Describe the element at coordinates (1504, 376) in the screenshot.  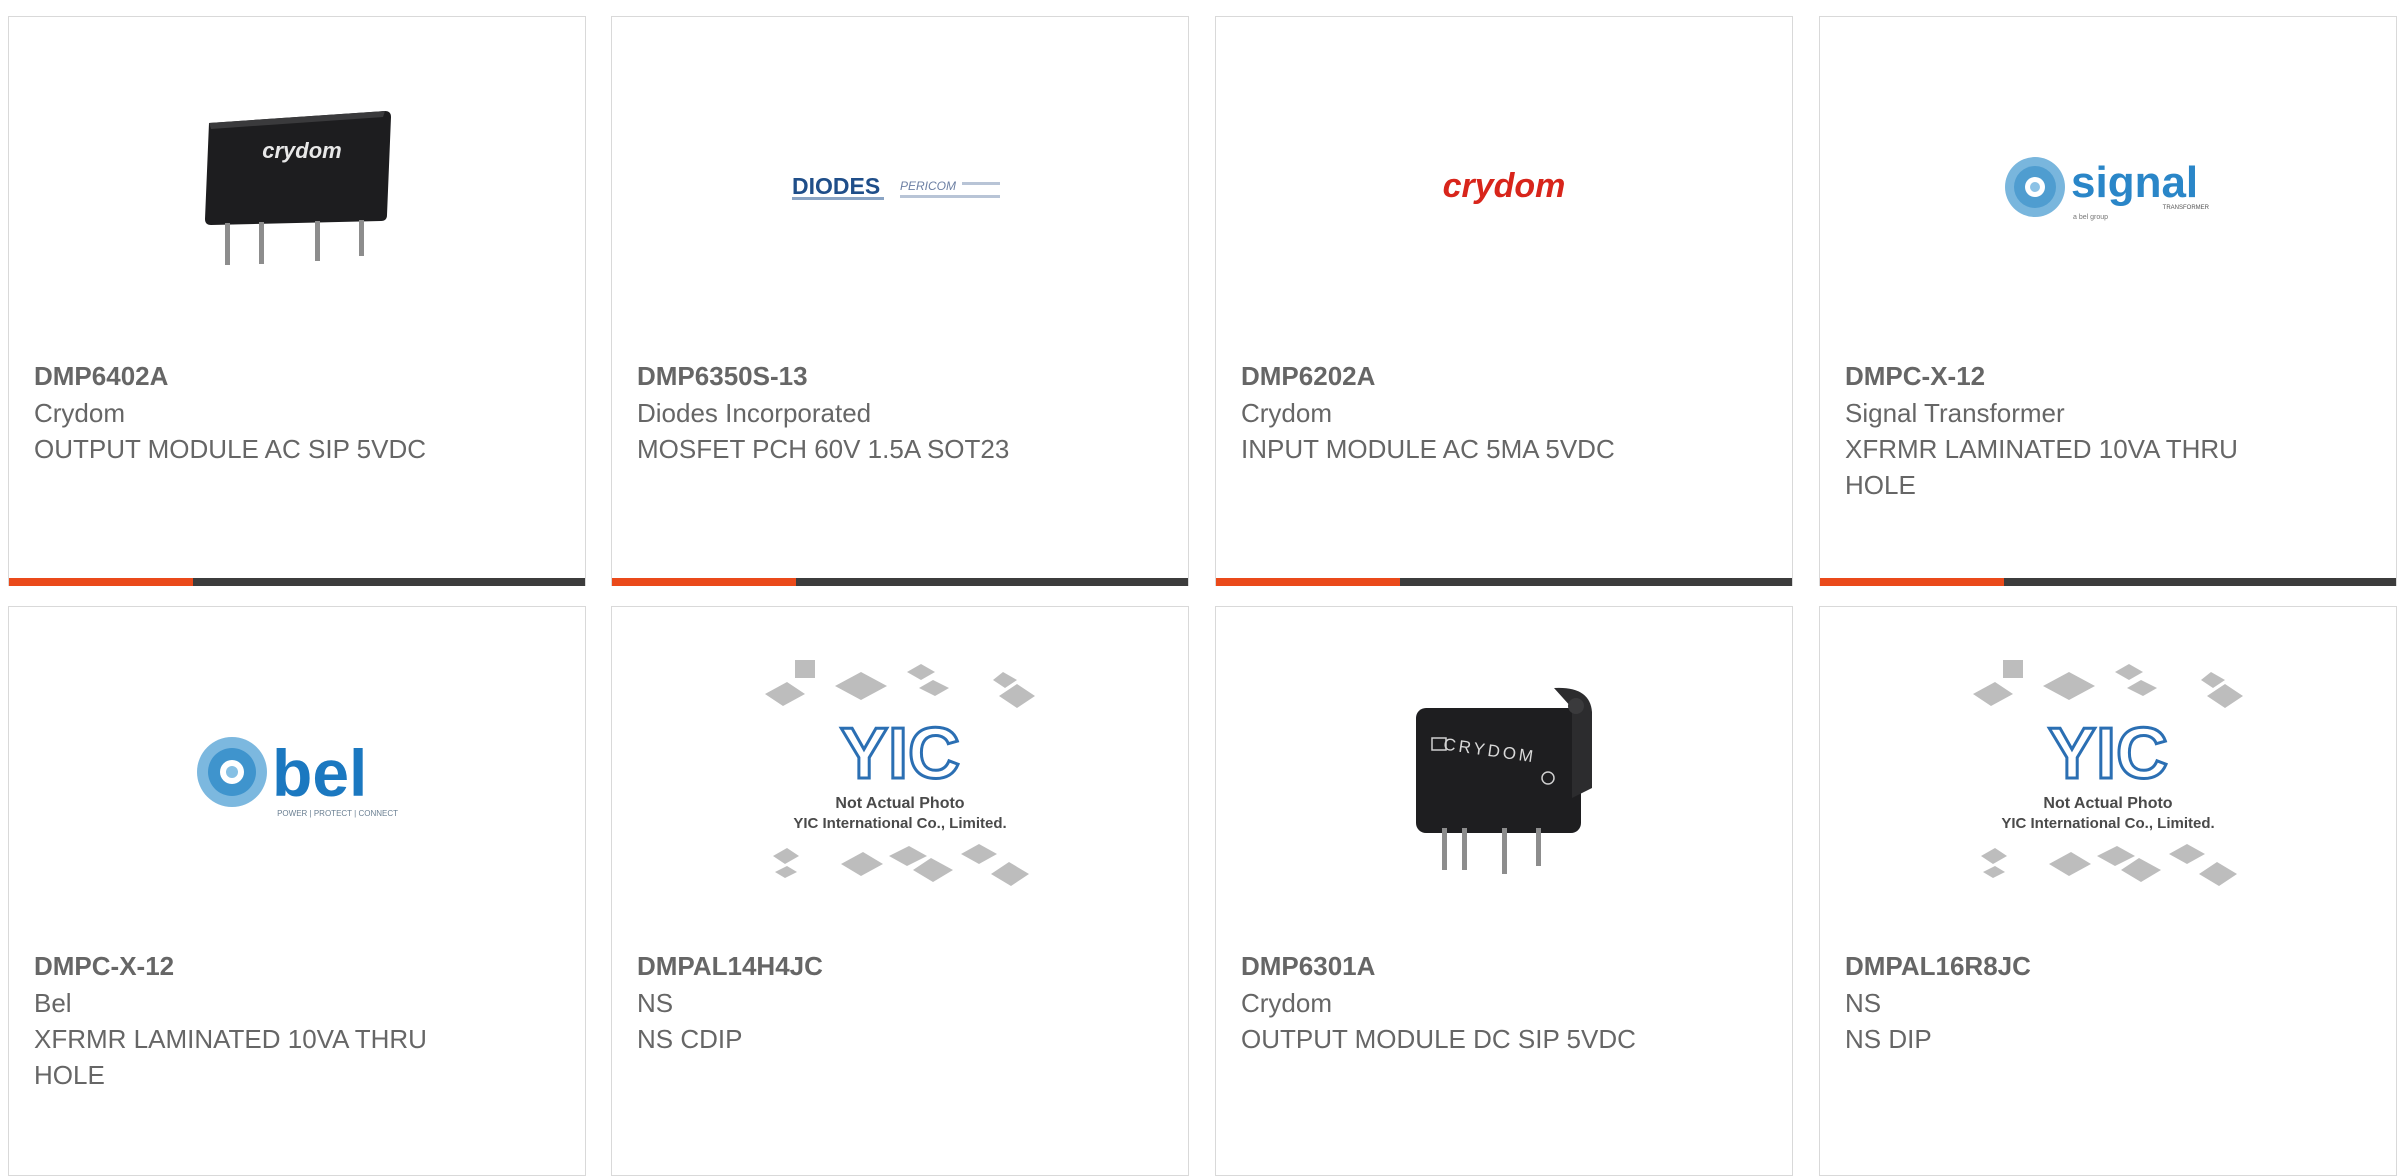
I see `part-number: DMP6202A` at that location.